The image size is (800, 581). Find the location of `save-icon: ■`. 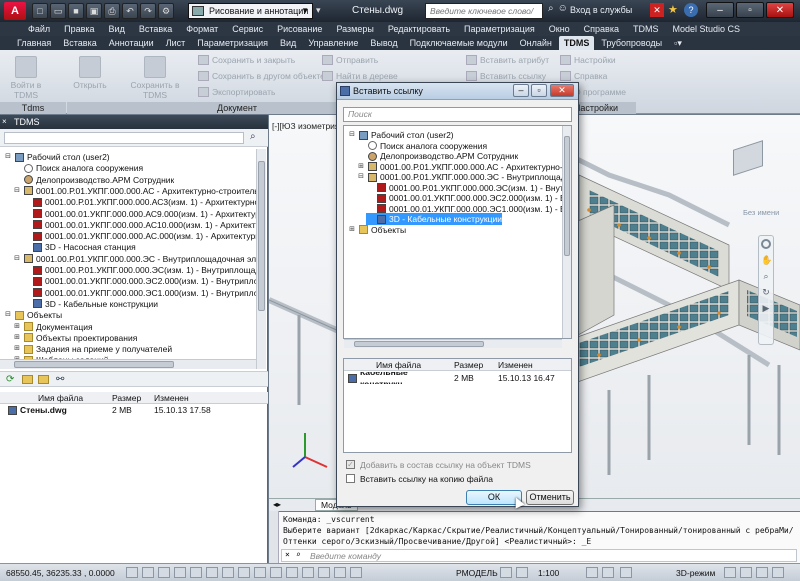

save-icon: ■ is located at coordinates (76, 11).